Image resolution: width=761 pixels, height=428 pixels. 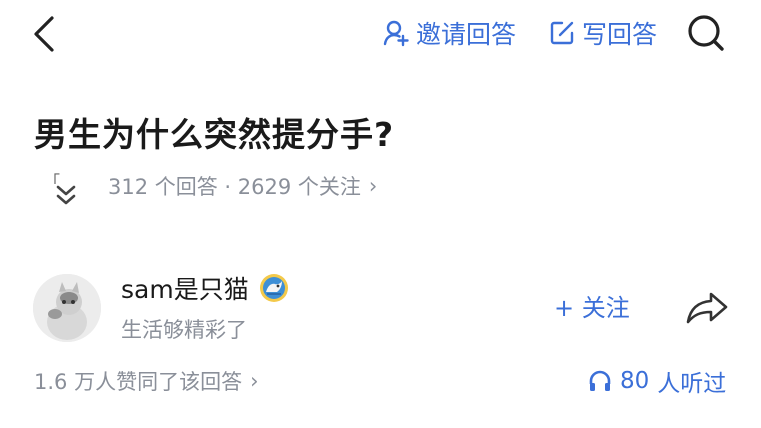 I want to click on write-answer-label: 写回答, so click(x=620, y=34).